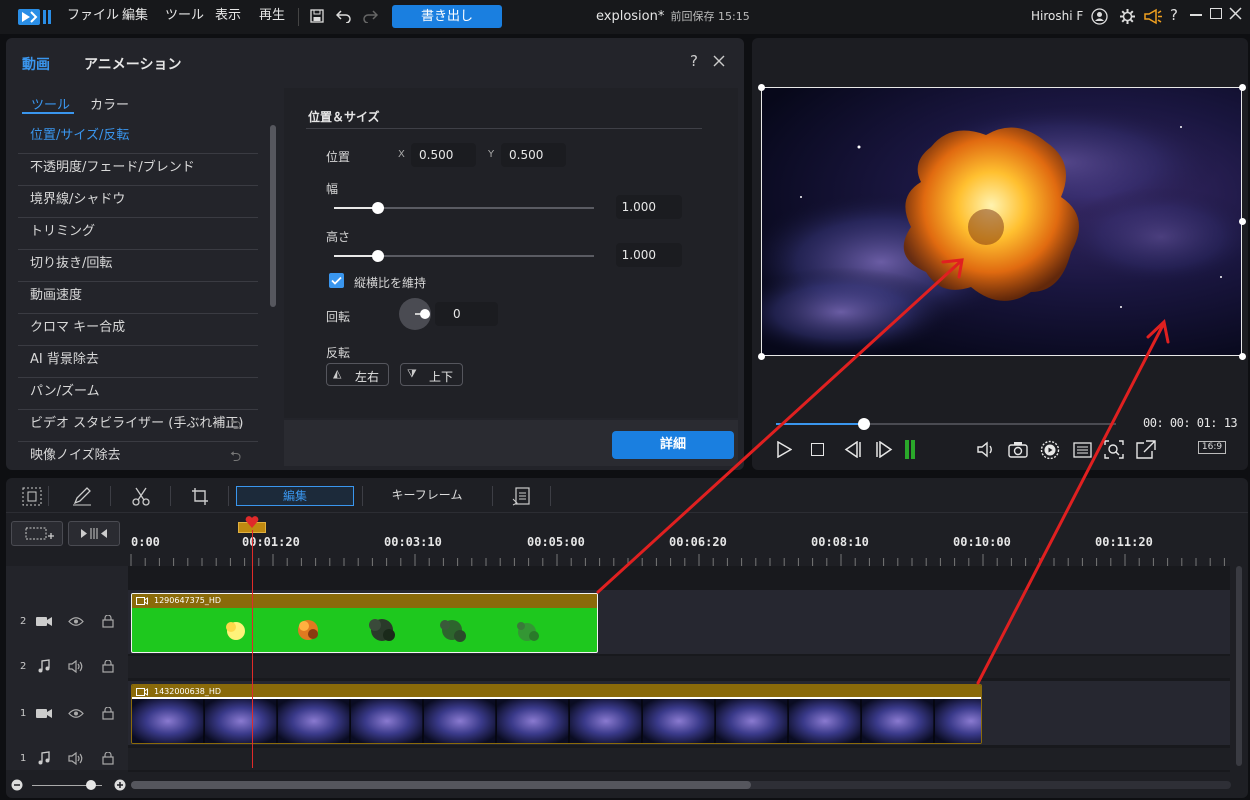  What do you see at coordinates (272, 17) in the screenshot?
I see `menu-play: 再生` at bounding box center [272, 17].